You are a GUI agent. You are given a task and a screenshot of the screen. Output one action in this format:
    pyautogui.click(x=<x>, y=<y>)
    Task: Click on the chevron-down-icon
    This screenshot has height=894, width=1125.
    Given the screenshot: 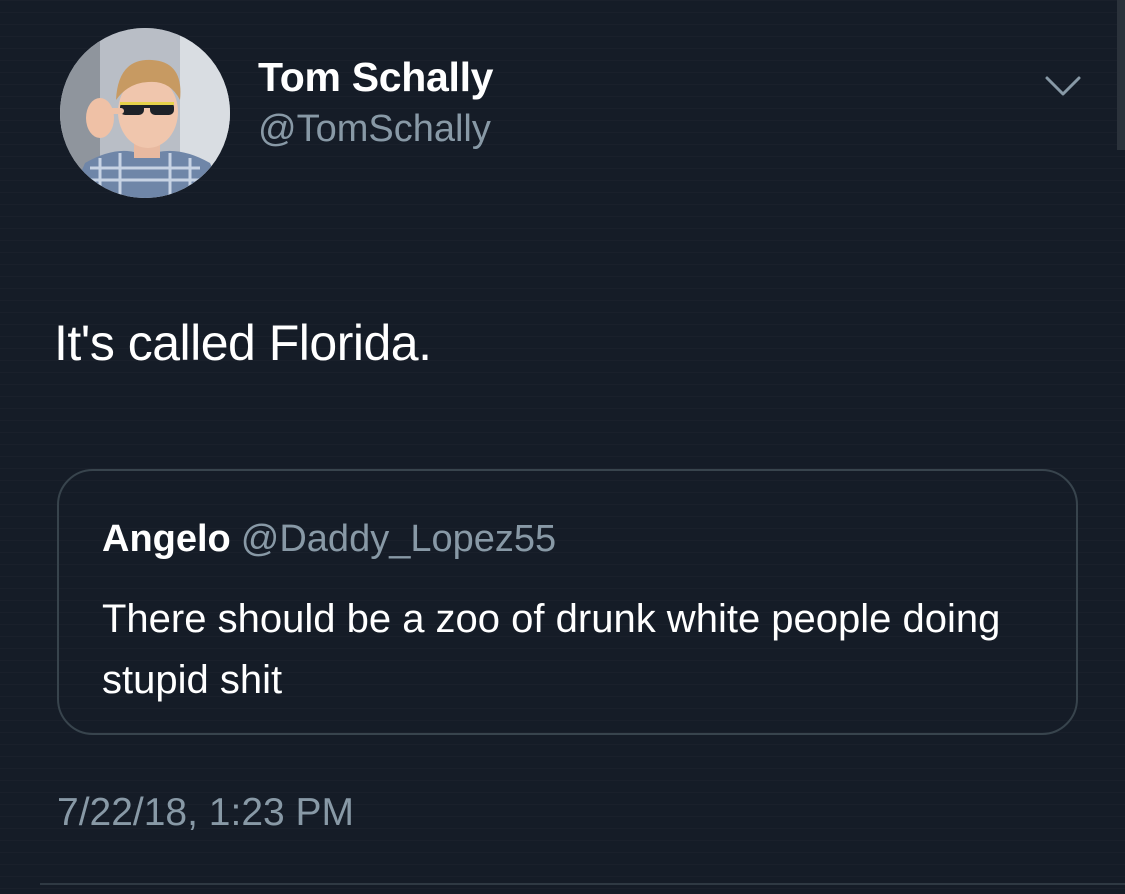 What is the action you would take?
    pyautogui.click(x=1063, y=86)
    